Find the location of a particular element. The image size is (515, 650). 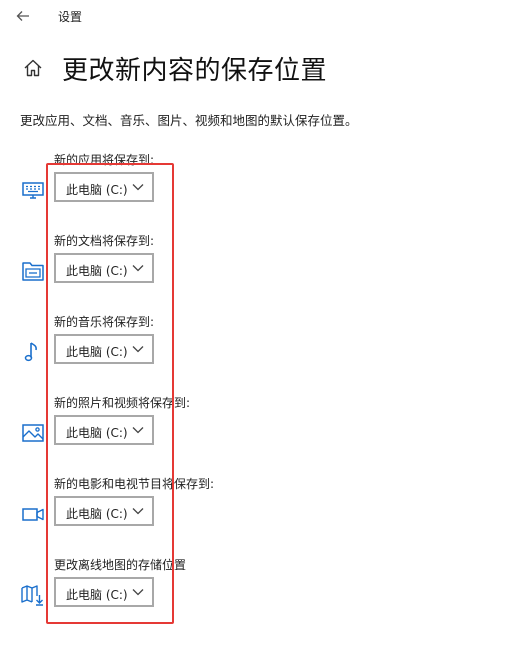

setting-label: 新的电影和电视节目将保存到: is located at coordinates (134, 484).